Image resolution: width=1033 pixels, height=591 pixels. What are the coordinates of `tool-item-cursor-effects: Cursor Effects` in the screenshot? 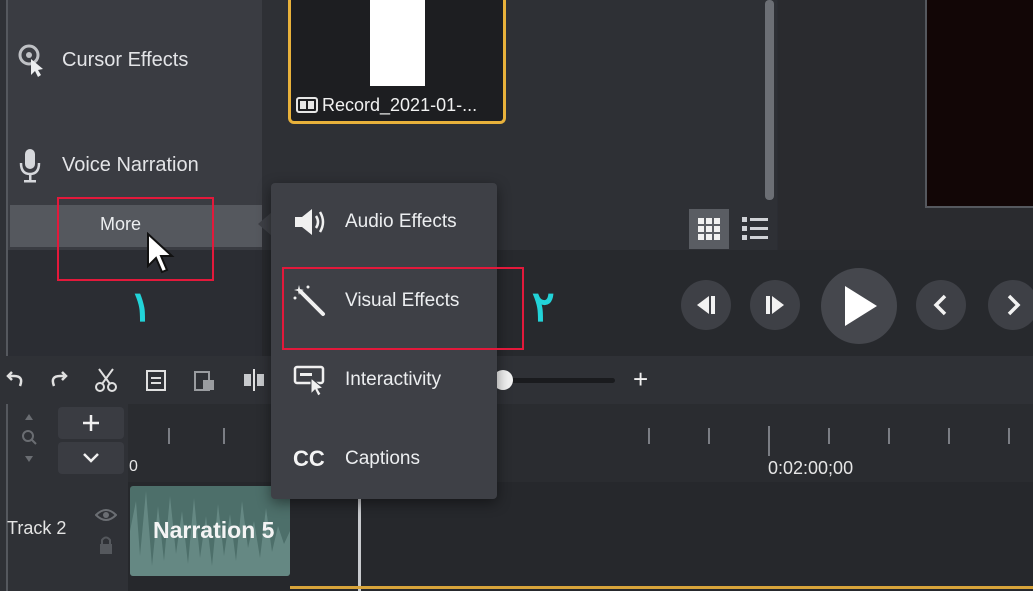 It's located at (134, 60).